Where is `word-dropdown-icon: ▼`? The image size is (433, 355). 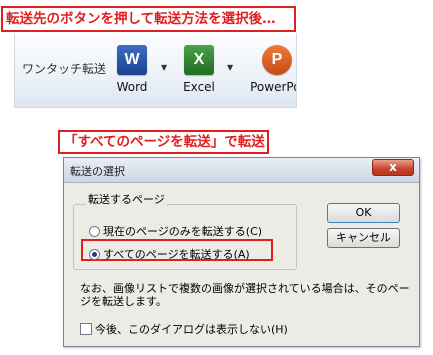 word-dropdown-icon: ▼ is located at coordinates (164, 67).